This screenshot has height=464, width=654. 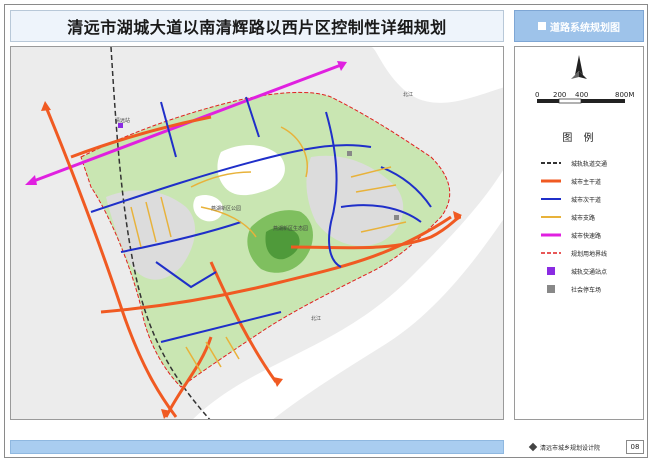 What do you see at coordinates (625, 95) in the screenshot?
I see `scale-tick-800: 800M` at bounding box center [625, 95].